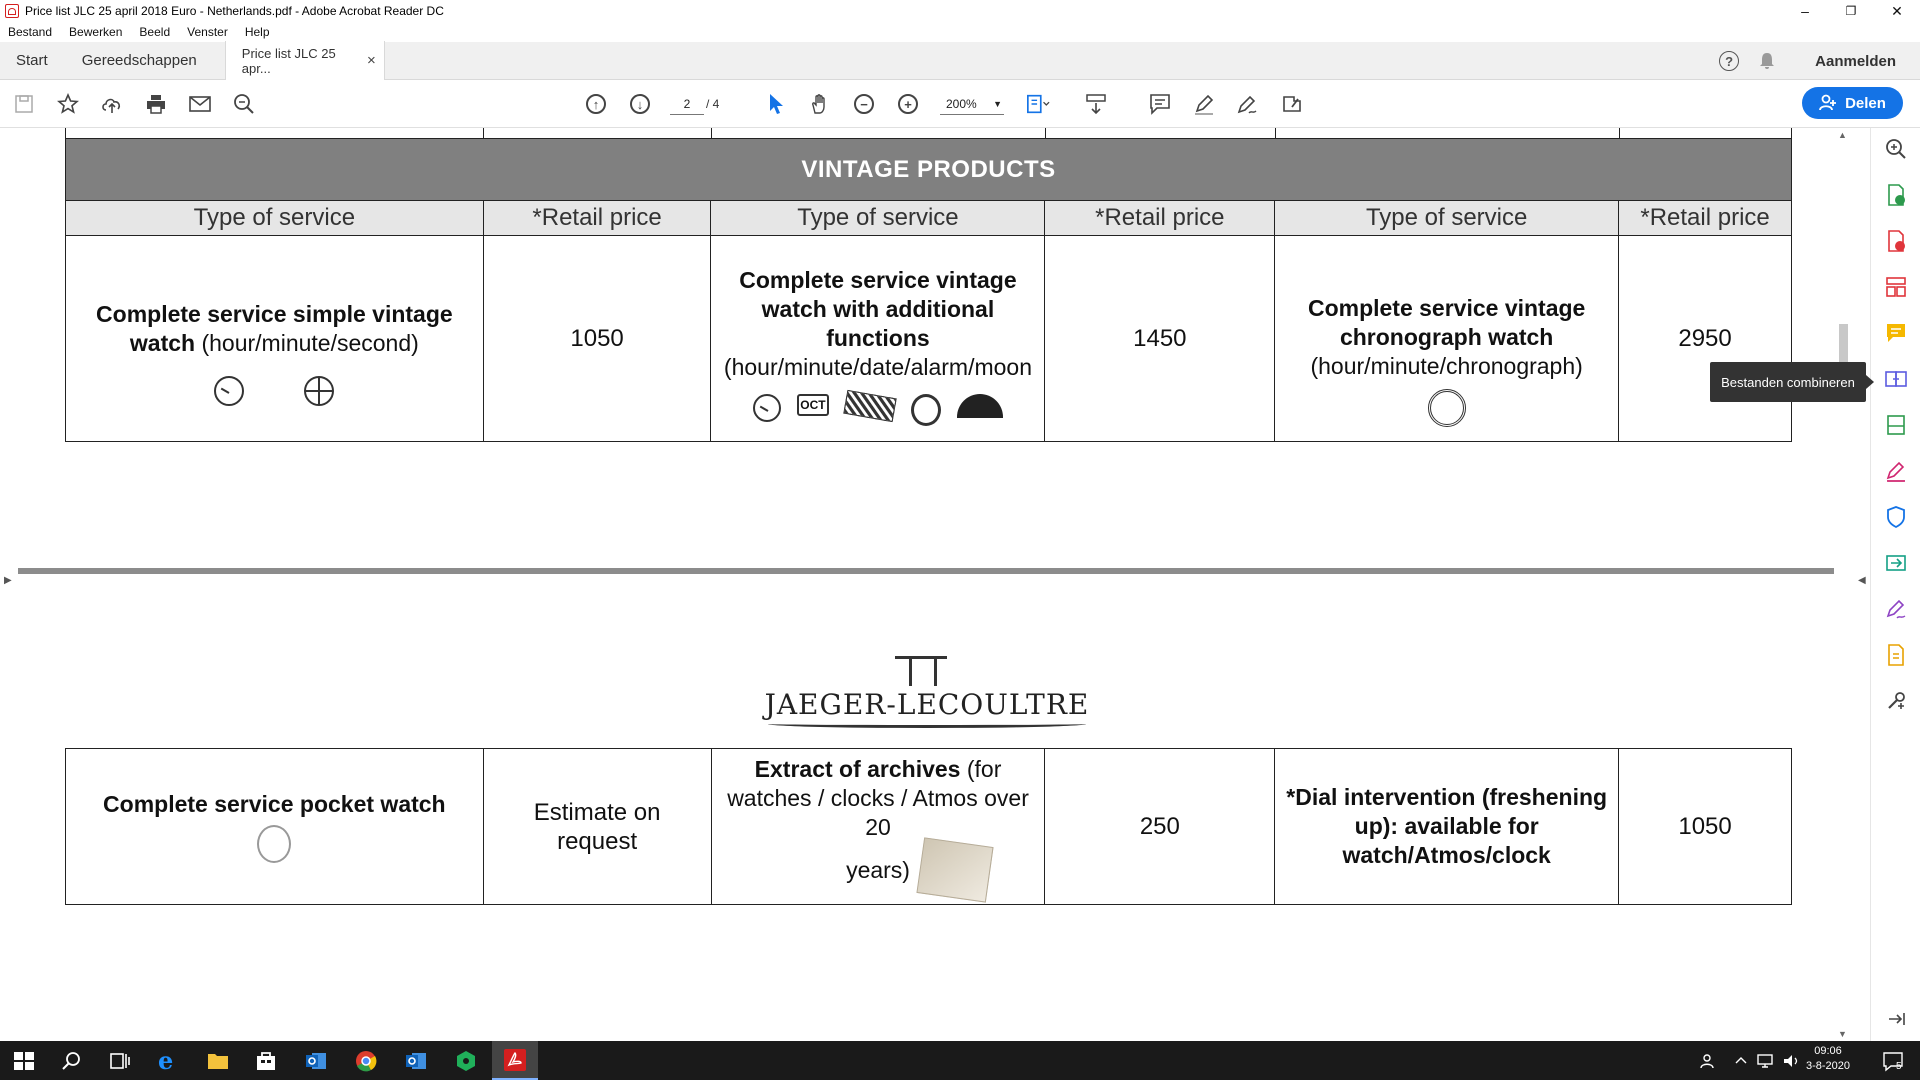 The width and height of the screenshot is (1920, 1080). What do you see at coordinates (1896, 149) in the screenshot?
I see `zoom-tool-icon` at bounding box center [1896, 149].